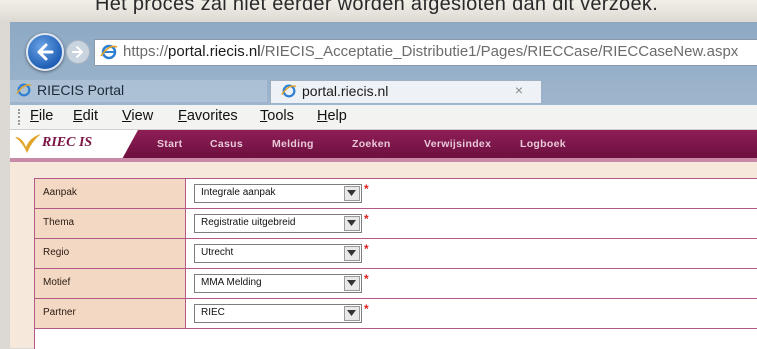  I want to click on label-text: Motief, so click(57, 282).